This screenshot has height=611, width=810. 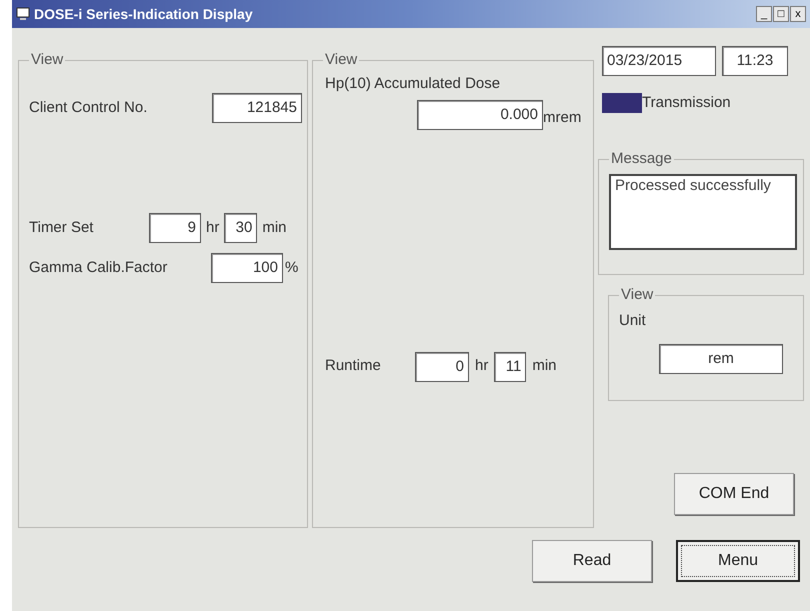 What do you see at coordinates (61, 228) in the screenshot?
I see `field-label: Timer Set` at bounding box center [61, 228].